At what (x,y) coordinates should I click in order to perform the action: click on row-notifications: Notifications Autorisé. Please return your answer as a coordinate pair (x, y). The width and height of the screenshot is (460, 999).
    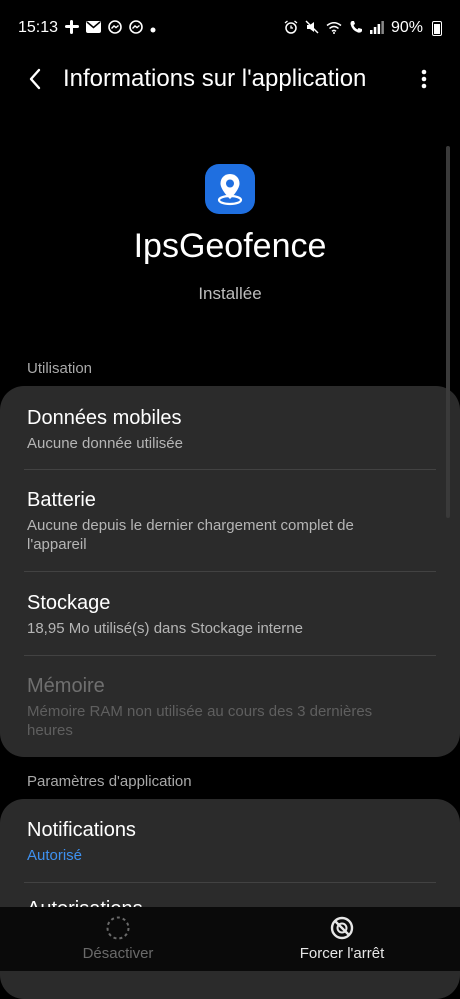
    Looking at the image, I should click on (231, 841).